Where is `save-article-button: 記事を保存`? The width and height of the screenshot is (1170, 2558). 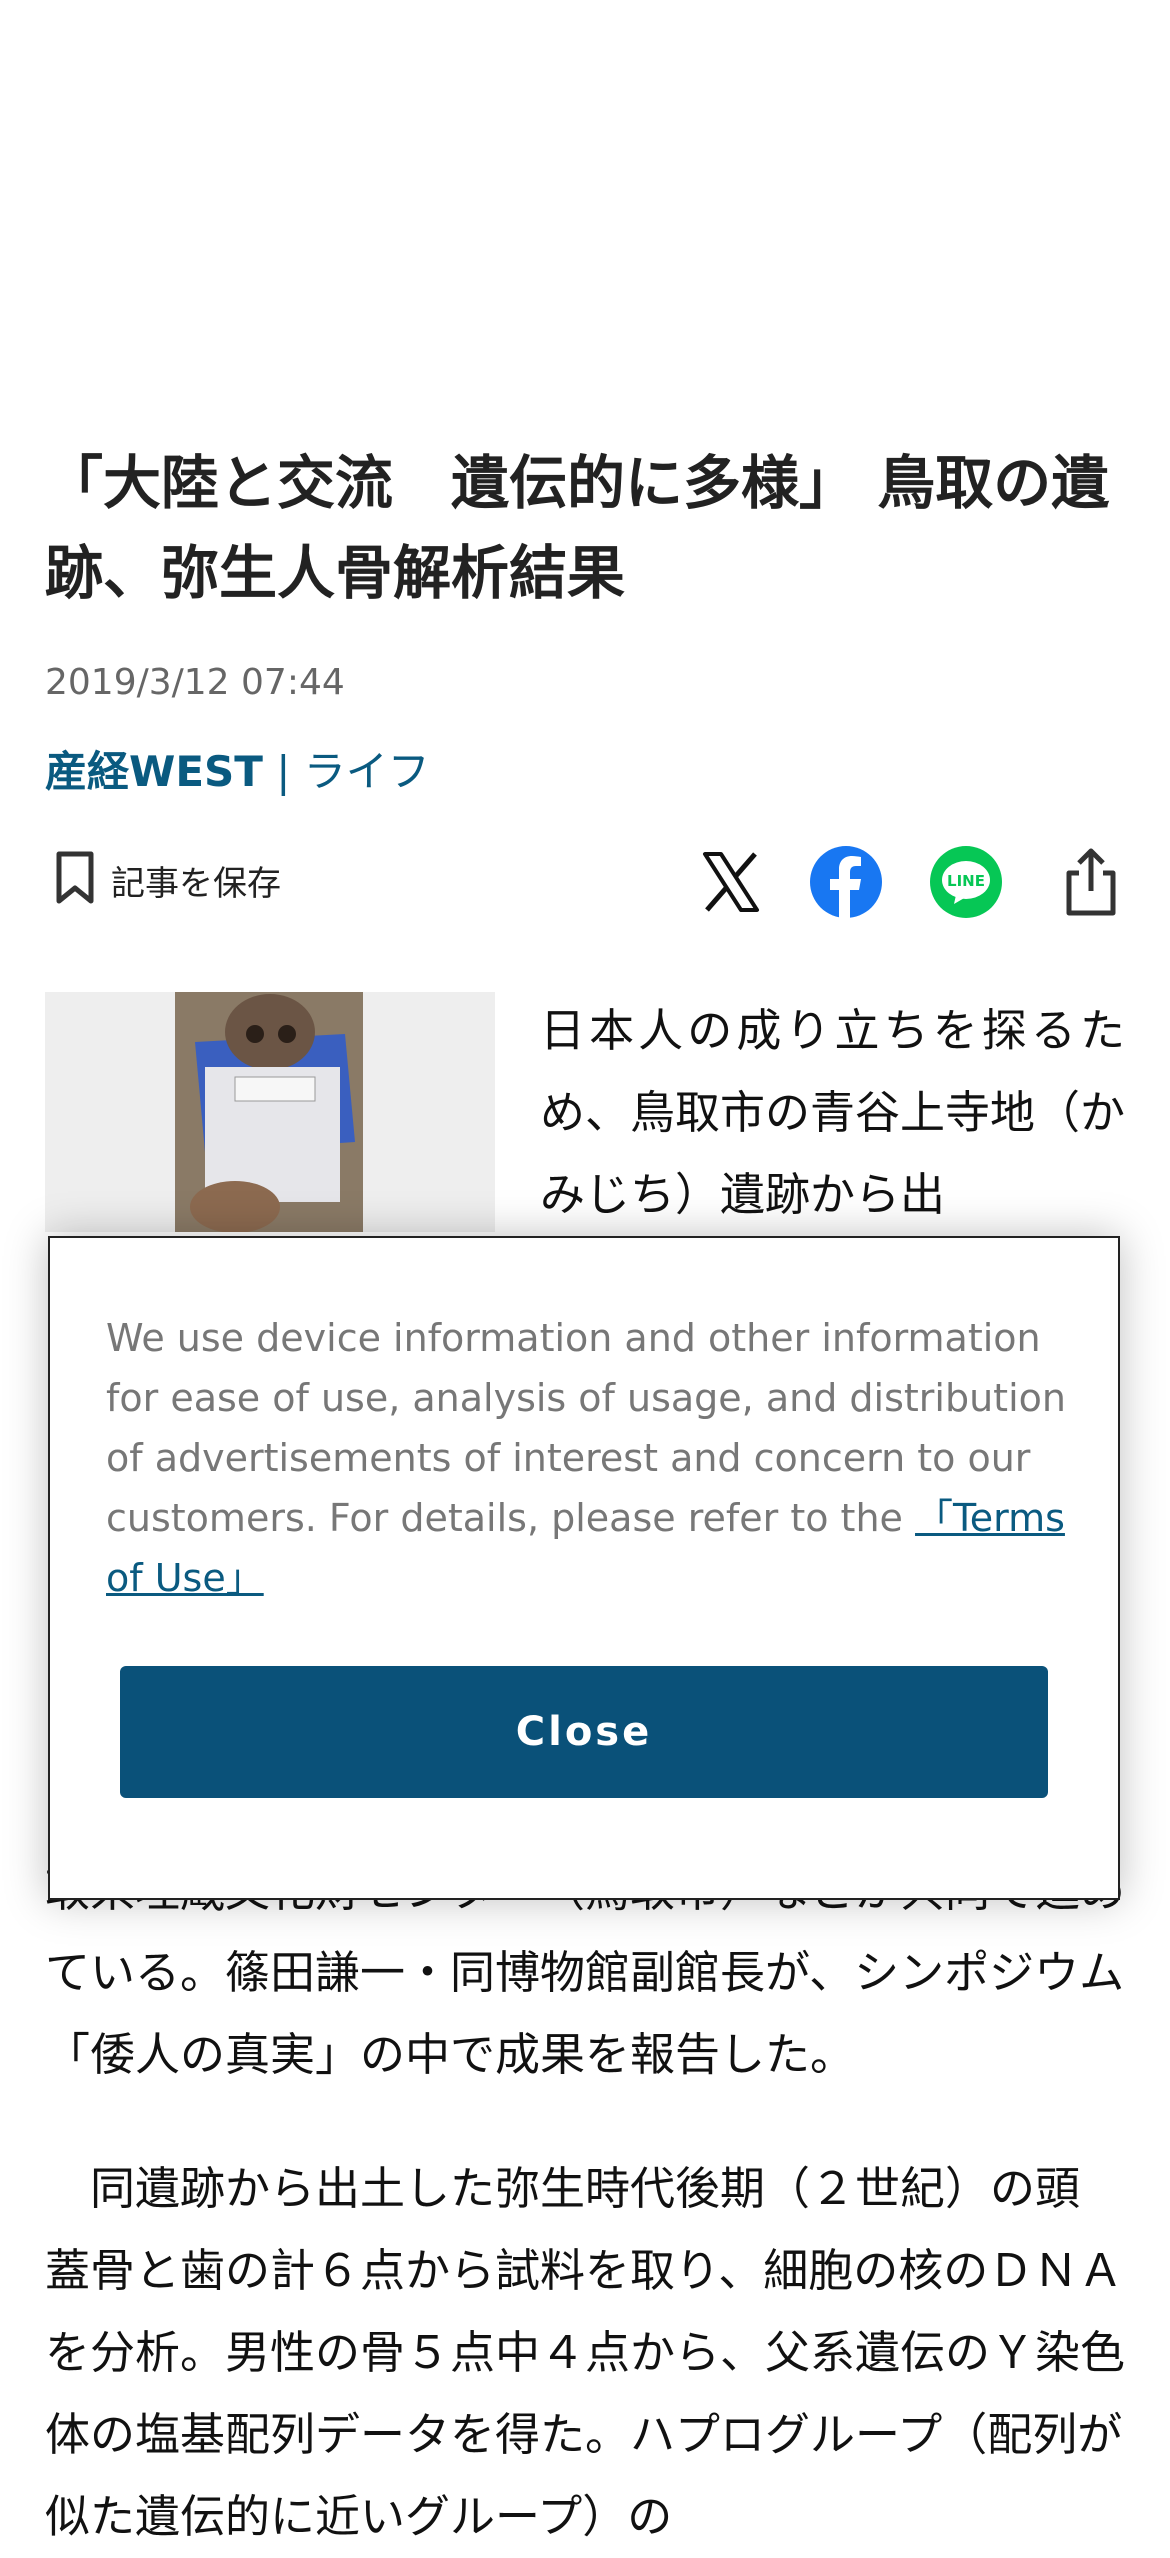
save-article-button: 記事を保存 is located at coordinates (168, 880).